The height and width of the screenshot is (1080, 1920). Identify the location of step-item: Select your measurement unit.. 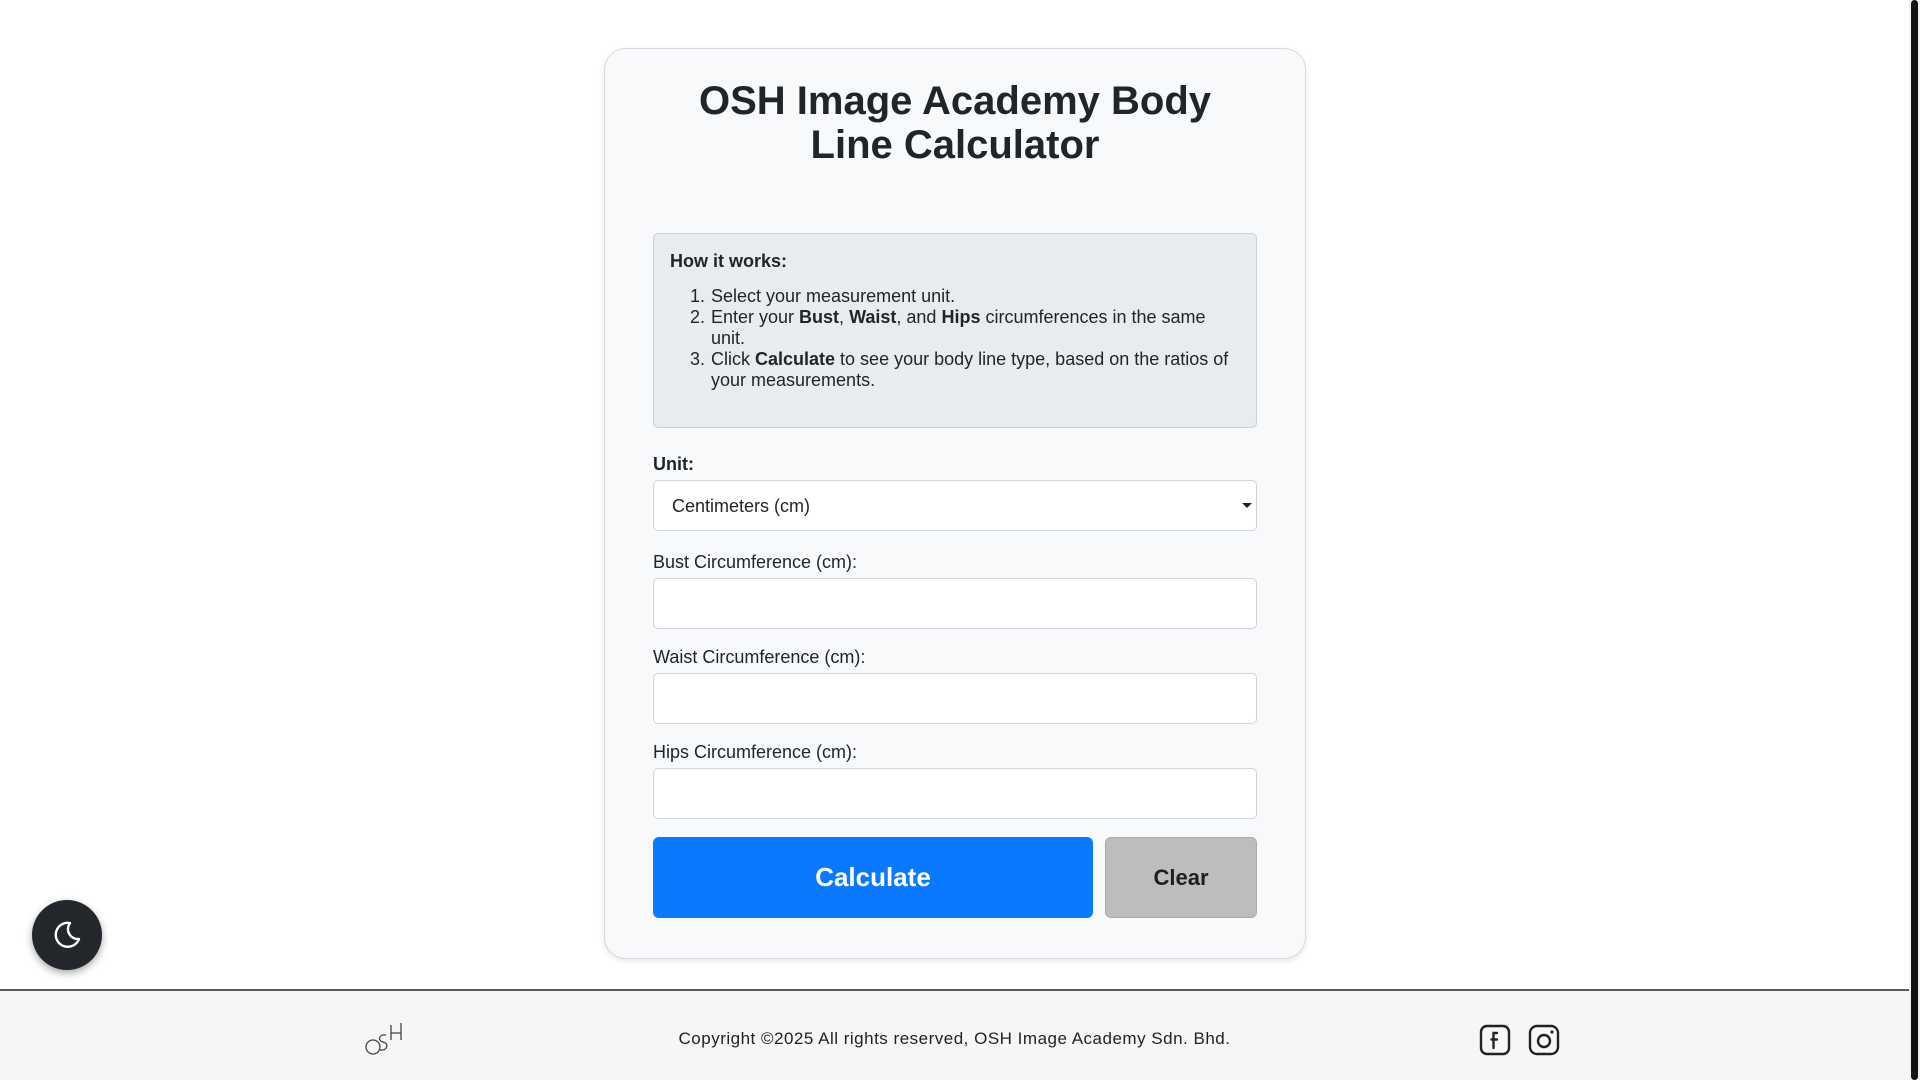
(975, 296).